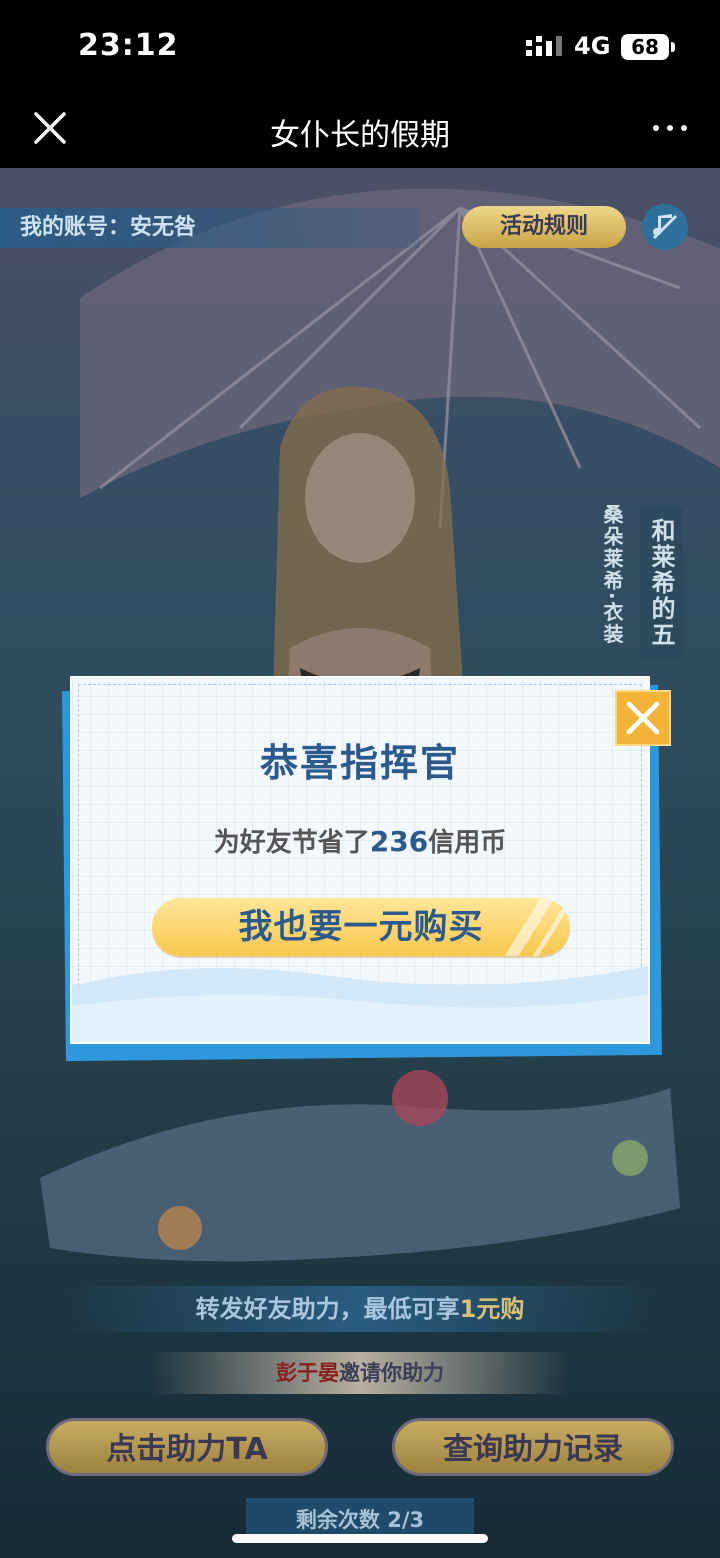 The width and height of the screenshot is (720, 1558). I want to click on share-tip-text: 转发好友助力，最低可享, so click(327, 1309).